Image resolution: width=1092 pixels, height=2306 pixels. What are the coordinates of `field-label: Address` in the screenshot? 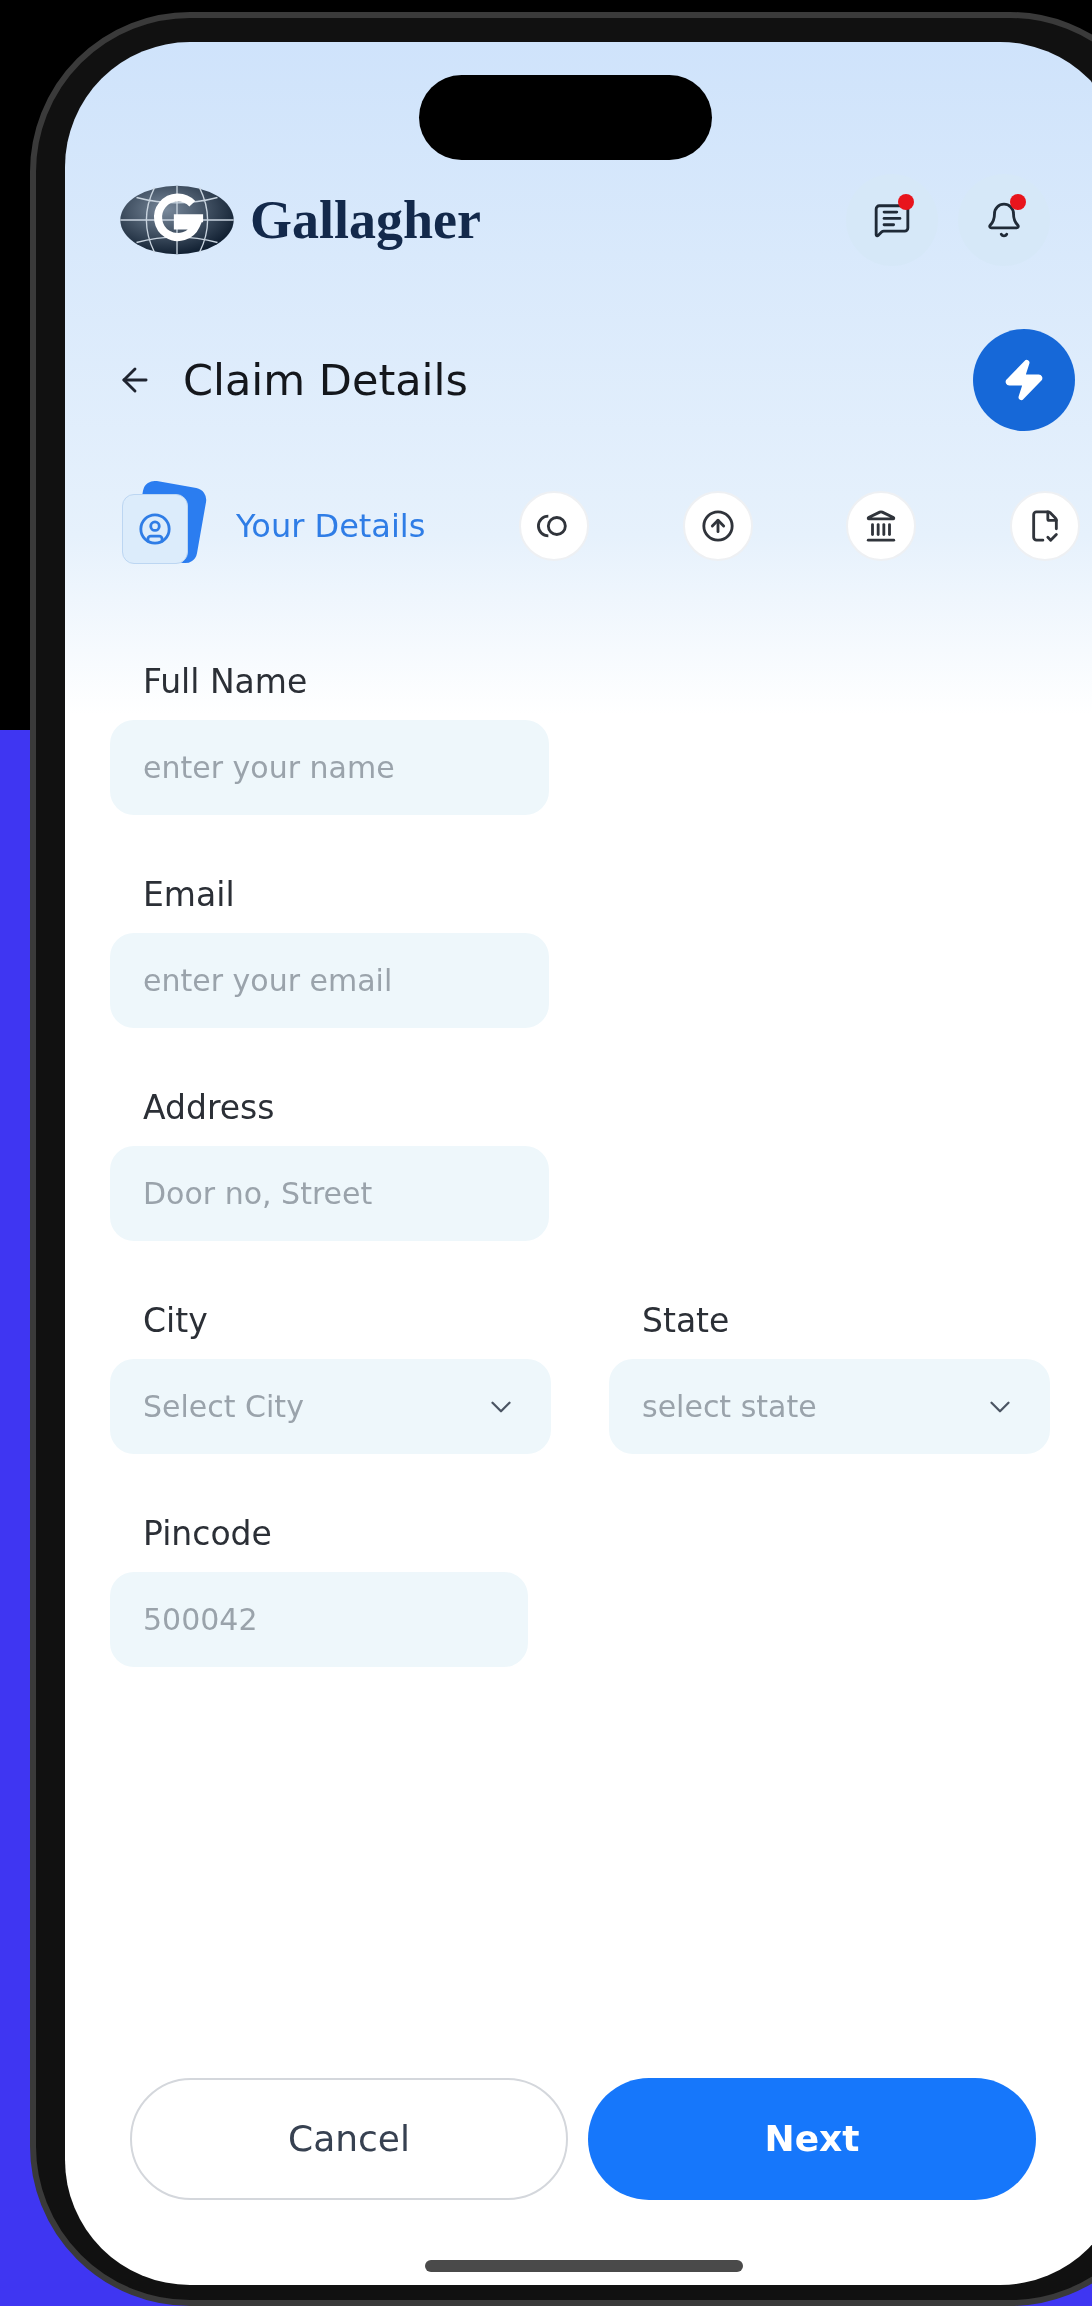 It's located at (209, 1108).